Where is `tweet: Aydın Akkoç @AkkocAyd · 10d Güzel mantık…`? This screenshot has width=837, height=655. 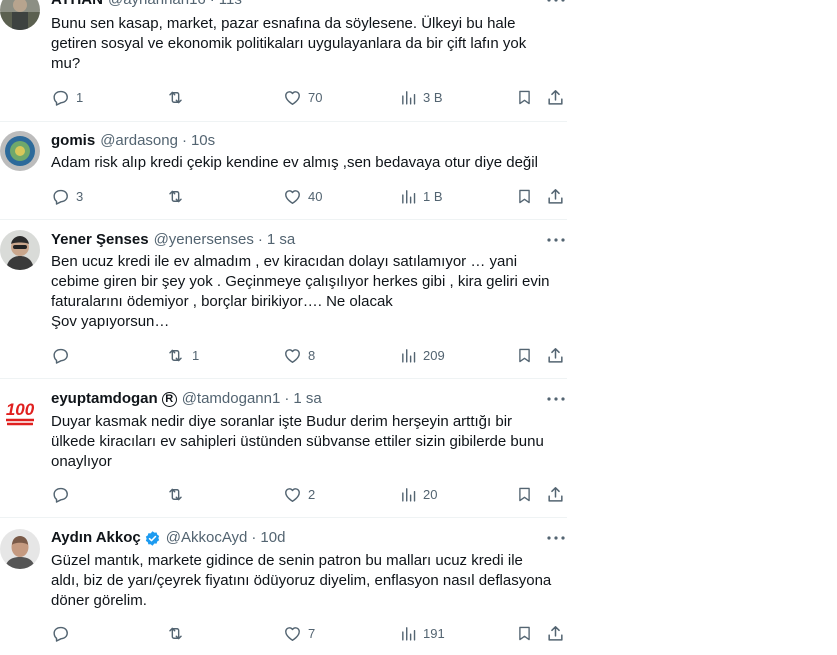
tweet: Aydın Akkoç @AkkocAyd · 10d Güzel mantık… is located at coordinates (283, 586).